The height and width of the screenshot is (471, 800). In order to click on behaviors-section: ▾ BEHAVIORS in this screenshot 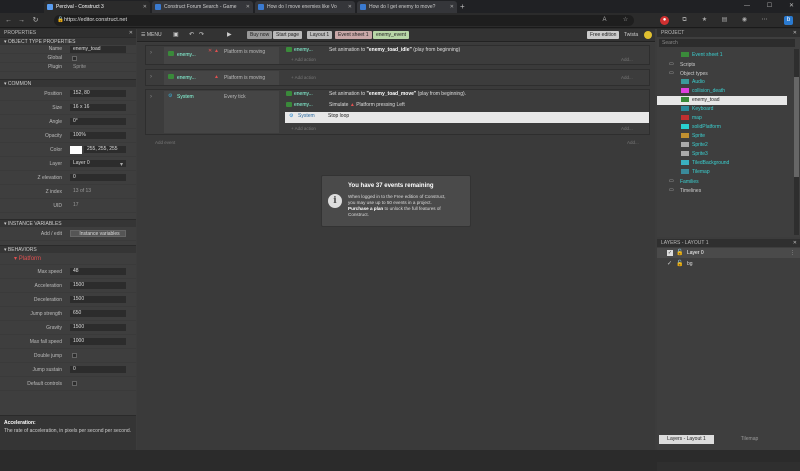, I will do `click(68, 249)`.